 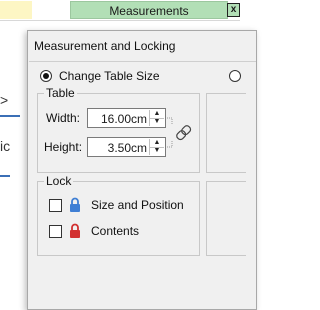 What do you see at coordinates (157, 122) in the screenshot?
I see `width-down-arrow-icon: ▼` at bounding box center [157, 122].